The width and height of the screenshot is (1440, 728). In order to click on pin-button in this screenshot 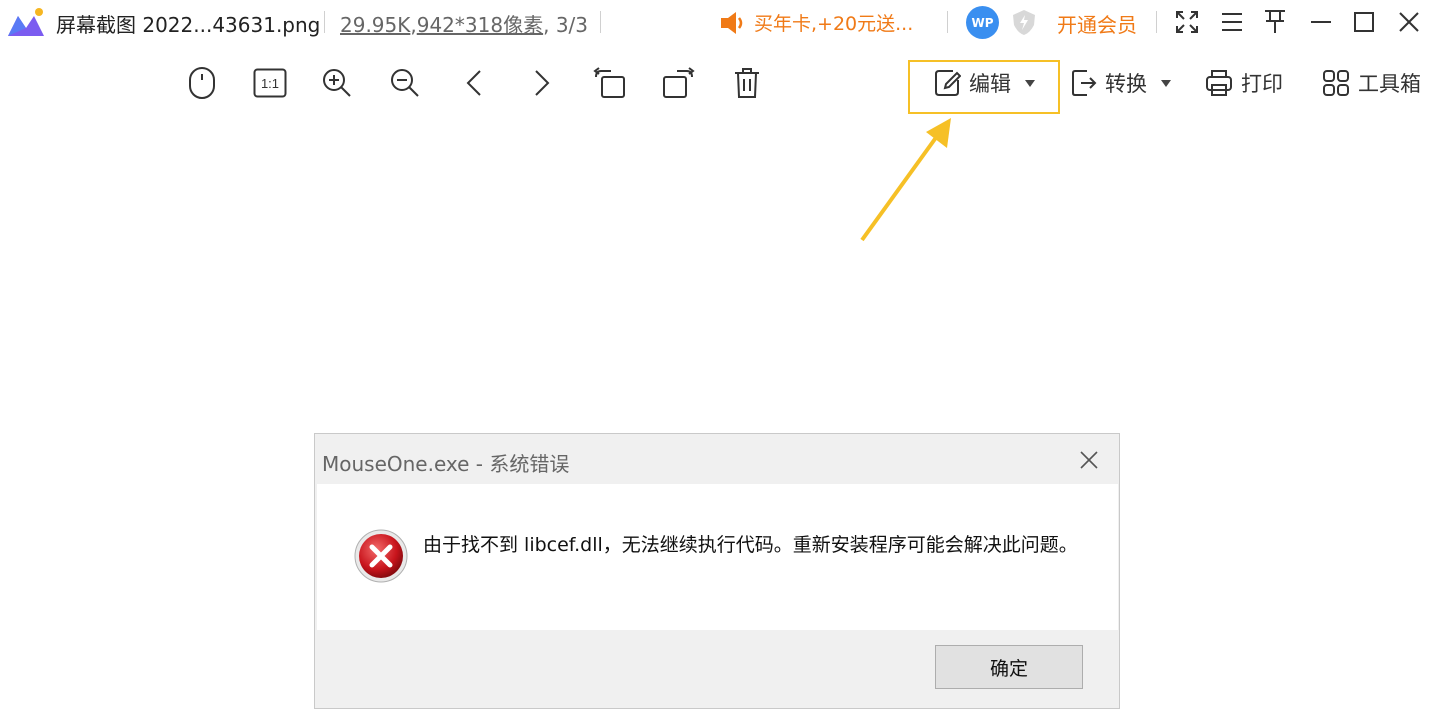, I will do `click(1275, 22)`.